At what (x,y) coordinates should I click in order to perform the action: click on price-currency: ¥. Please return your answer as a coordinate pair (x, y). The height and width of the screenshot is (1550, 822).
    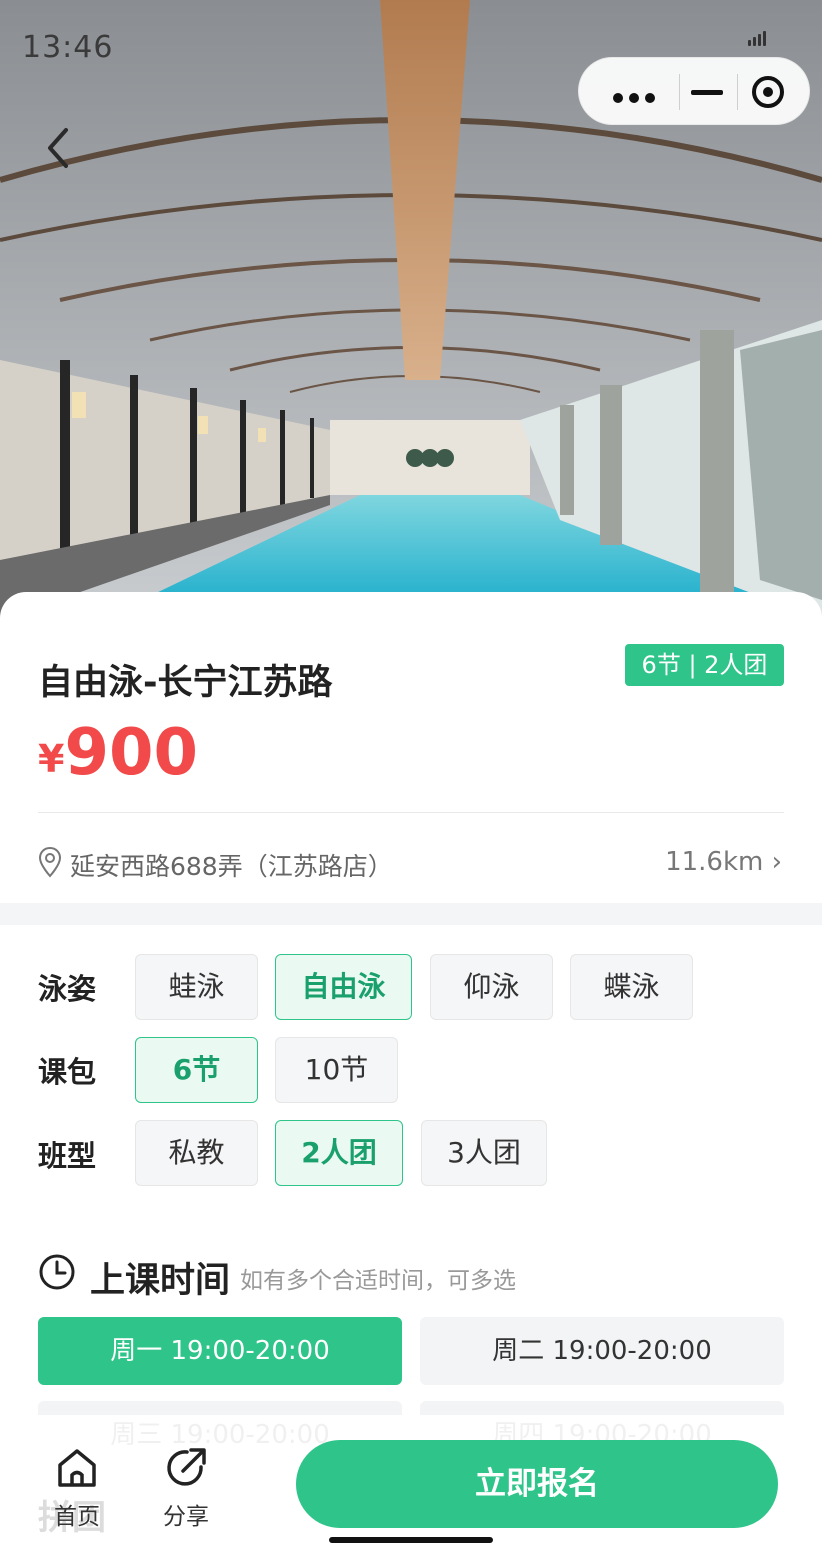
    Looking at the image, I should click on (51, 759).